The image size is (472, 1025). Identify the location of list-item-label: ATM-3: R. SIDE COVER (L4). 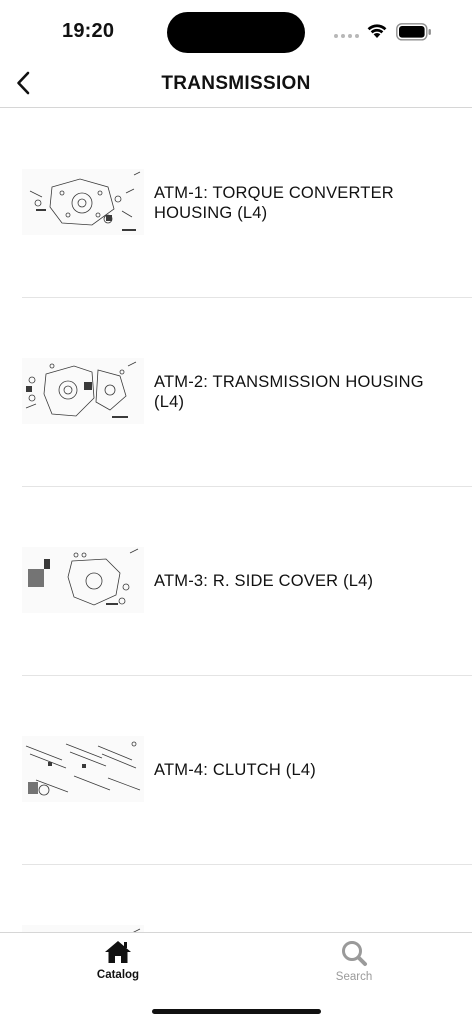
(264, 580).